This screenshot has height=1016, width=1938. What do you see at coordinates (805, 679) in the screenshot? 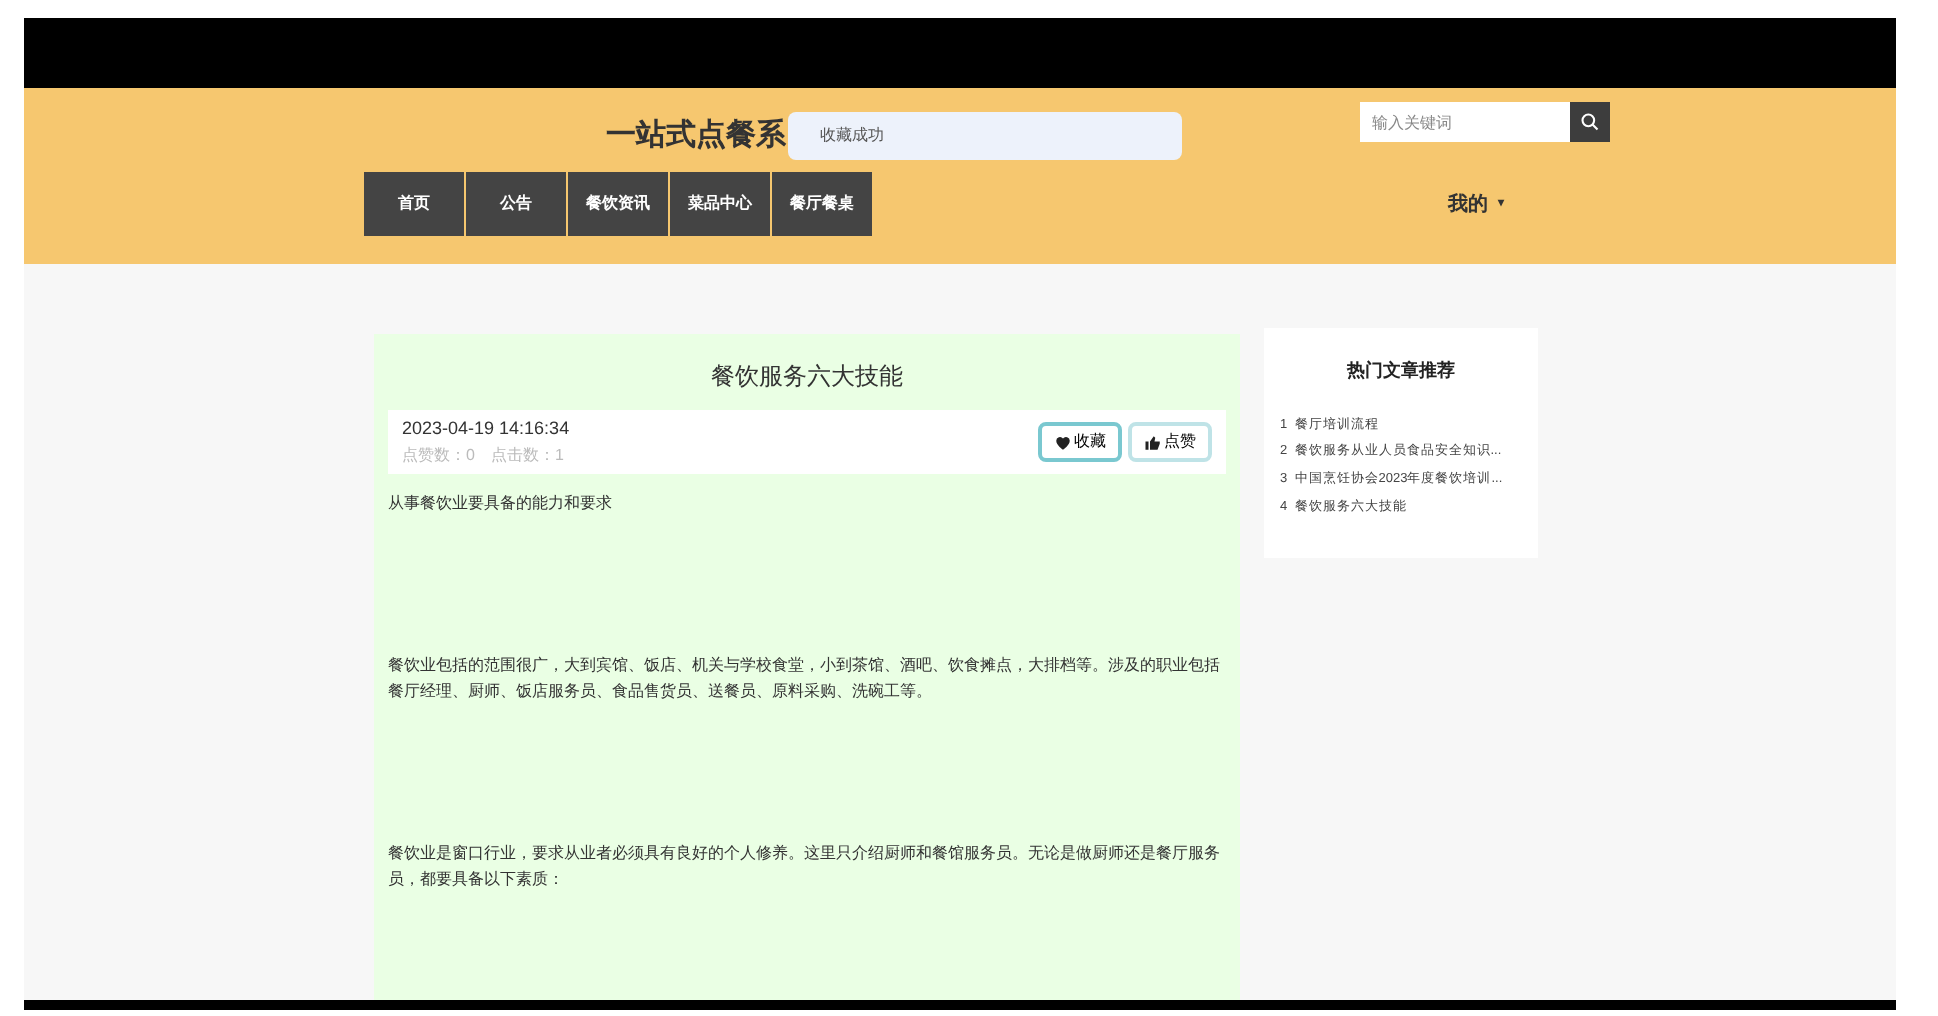
I see `article-paragraph: 餐饮业包括的范围很广，大到宾馆、饭店、机关与学校食堂，小到茶馆、酒吧、饮食摊点，大排档等。涉及的职业包括餐厅经理、厨师、饭店服务员、食品售货员、送餐员、原料采购、洗碗工等。` at bounding box center [805, 679].